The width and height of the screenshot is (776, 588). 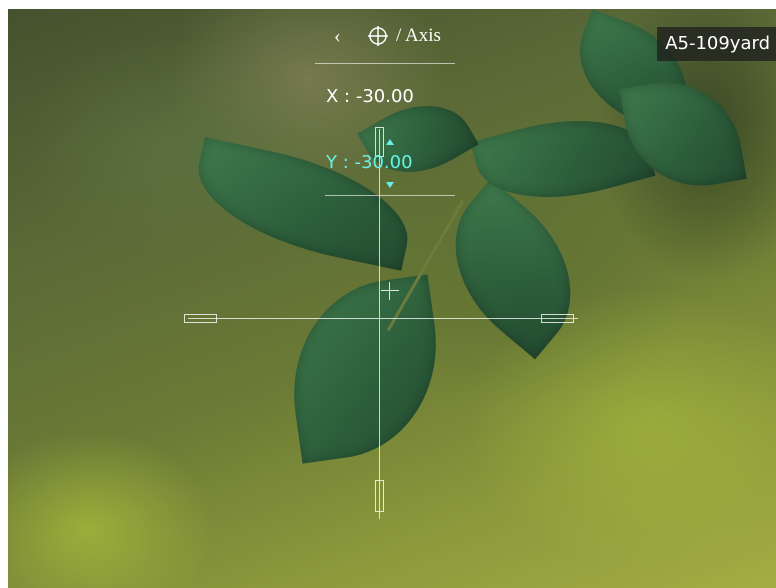 What do you see at coordinates (385, 63) in the screenshot?
I see `nav-divider` at bounding box center [385, 63].